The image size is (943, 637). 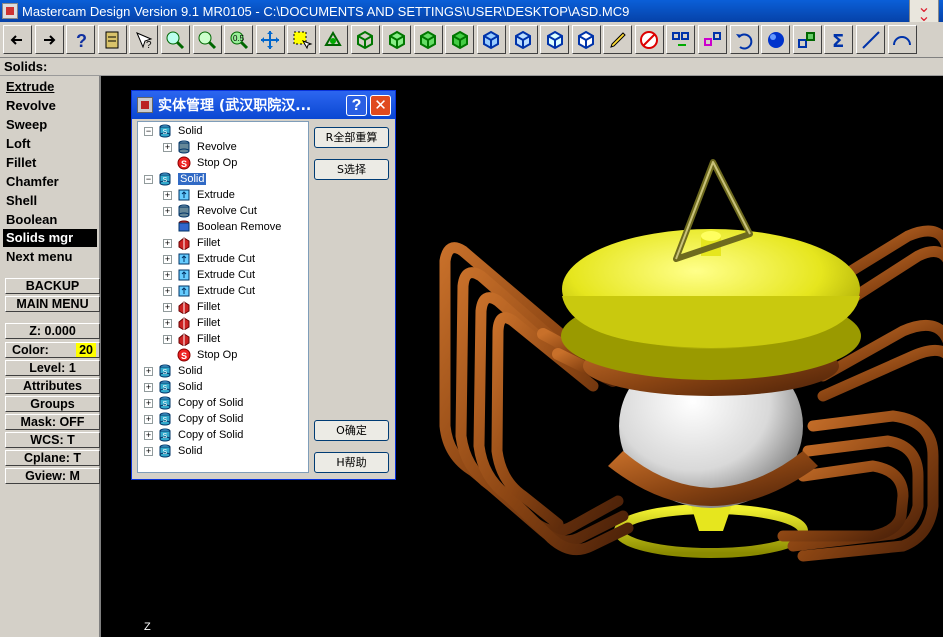 What do you see at coordinates (807, 39) in the screenshot?
I see `layer-boxes-icon` at bounding box center [807, 39].